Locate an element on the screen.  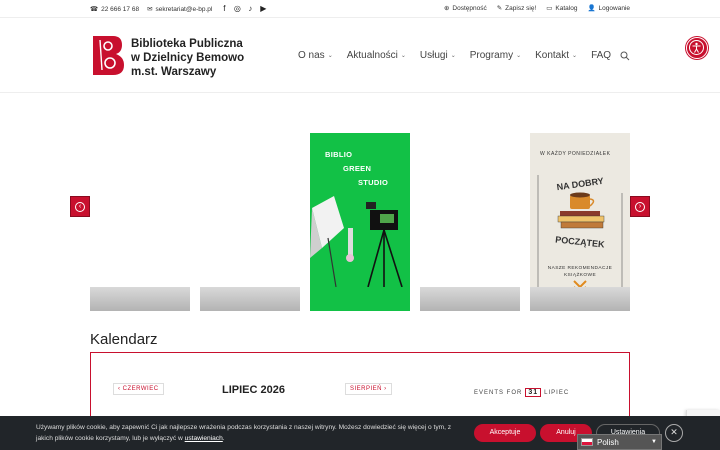
close-icon: ✕ is located at coordinates (674, 433).